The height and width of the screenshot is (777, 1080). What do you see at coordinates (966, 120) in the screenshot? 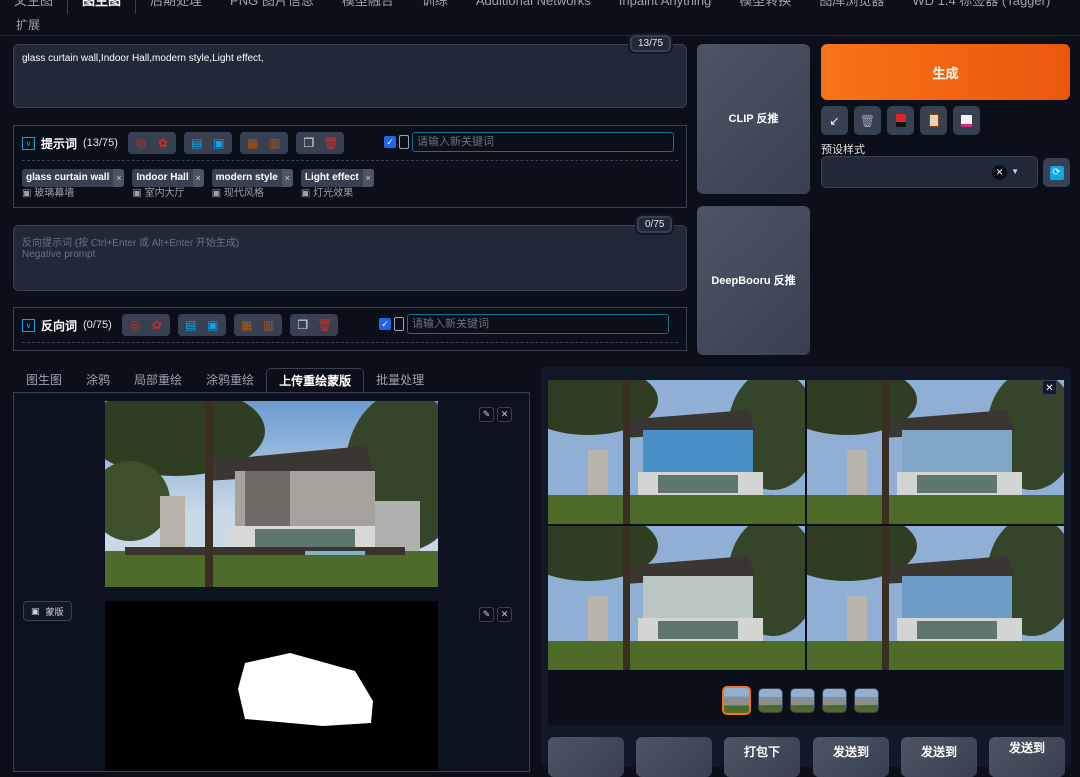
I see `save-style-button` at bounding box center [966, 120].